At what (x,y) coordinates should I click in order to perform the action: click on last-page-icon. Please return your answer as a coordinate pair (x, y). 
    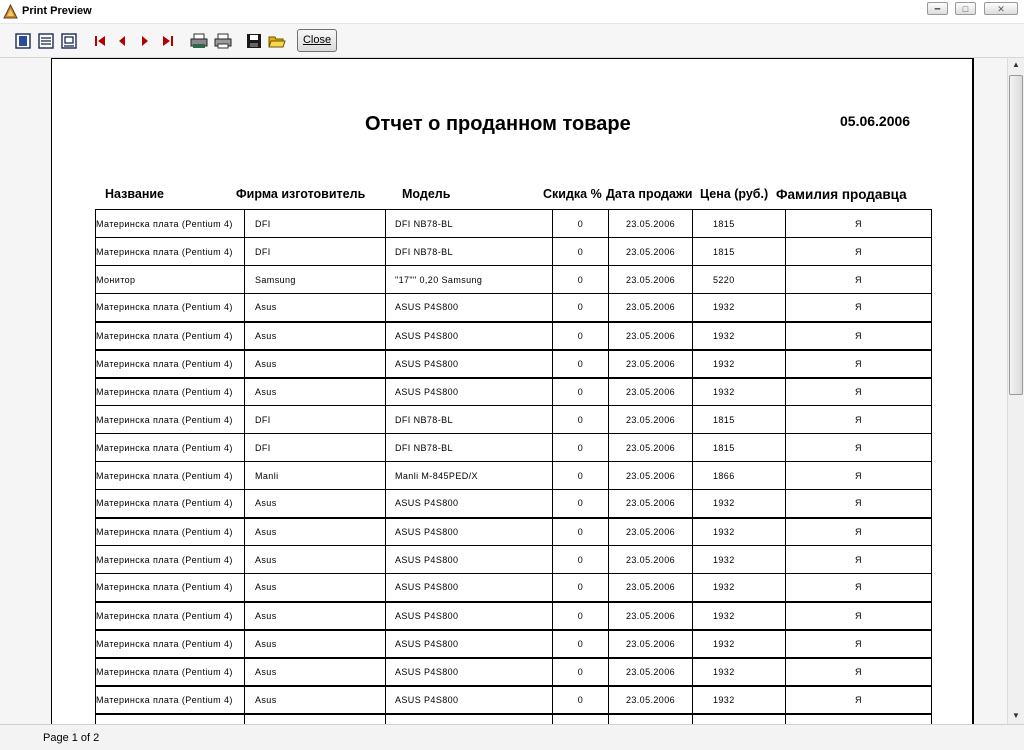
    Looking at the image, I should click on (168, 41).